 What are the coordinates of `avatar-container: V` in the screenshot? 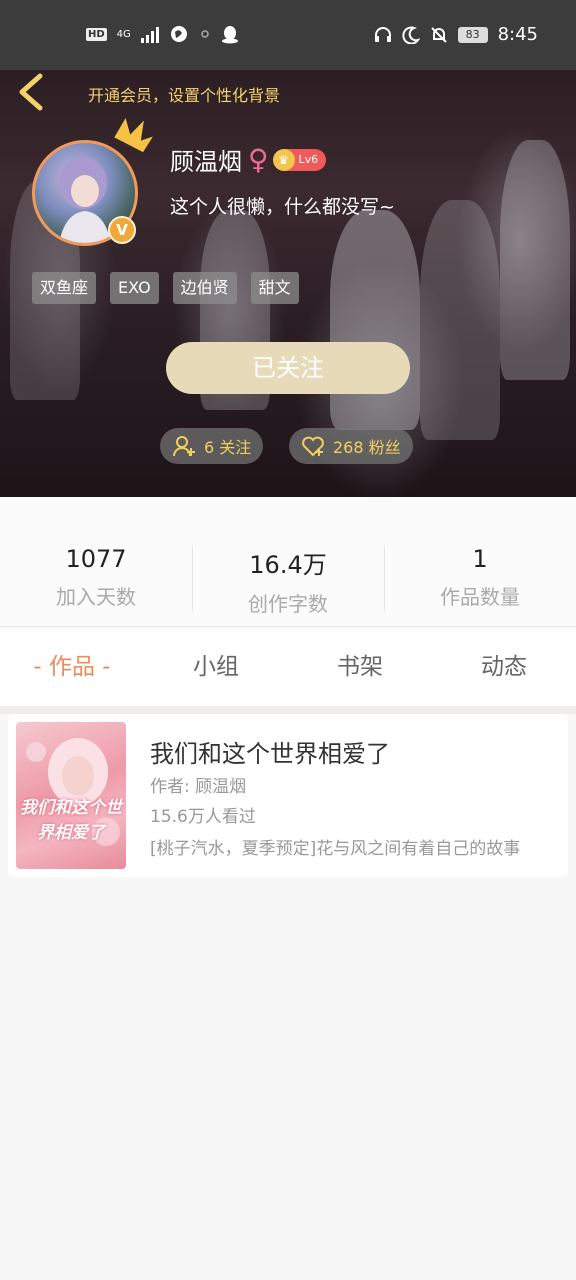 It's located at (92, 182).